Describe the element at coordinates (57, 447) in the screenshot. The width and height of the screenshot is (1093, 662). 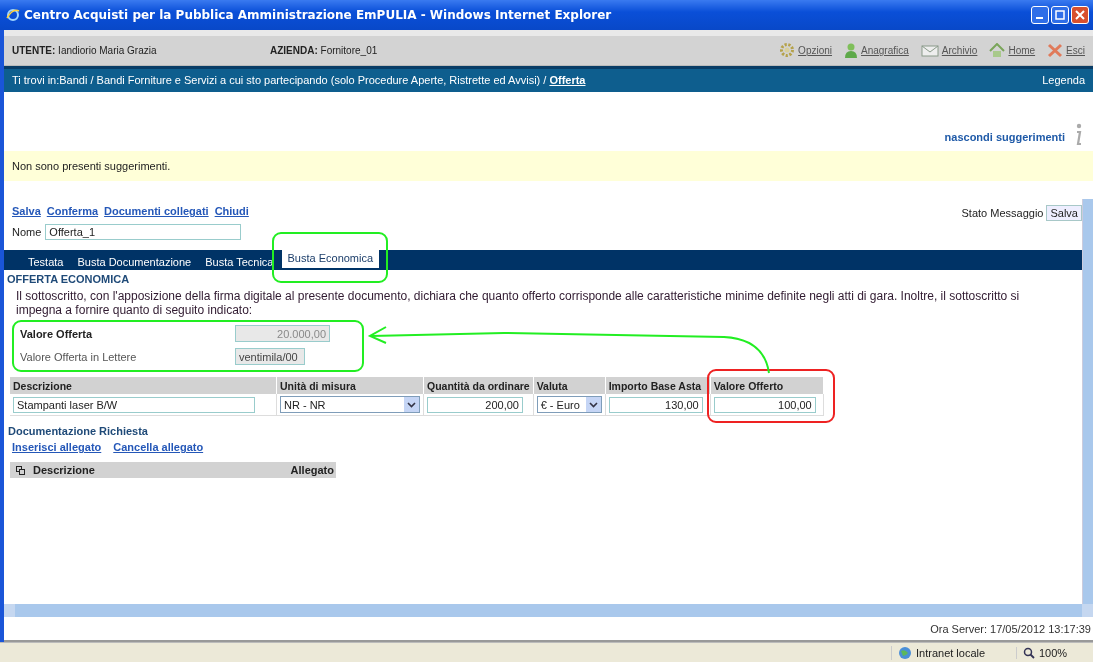
I see `document-link: Inserisci allegato` at that location.